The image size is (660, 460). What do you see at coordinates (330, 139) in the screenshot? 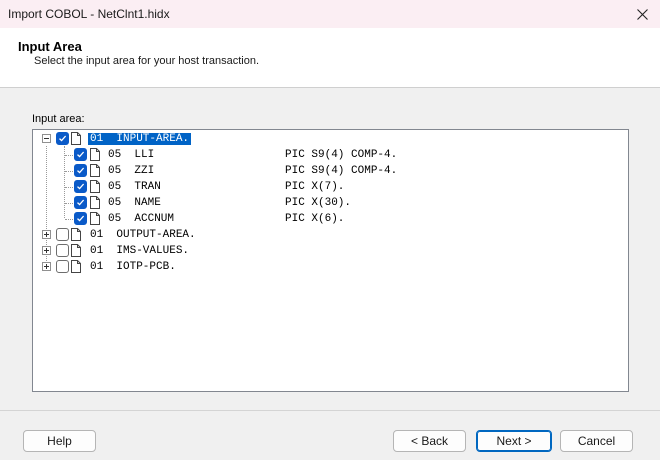
I see `tree-node: 01 INPUT-AREA.` at bounding box center [330, 139].